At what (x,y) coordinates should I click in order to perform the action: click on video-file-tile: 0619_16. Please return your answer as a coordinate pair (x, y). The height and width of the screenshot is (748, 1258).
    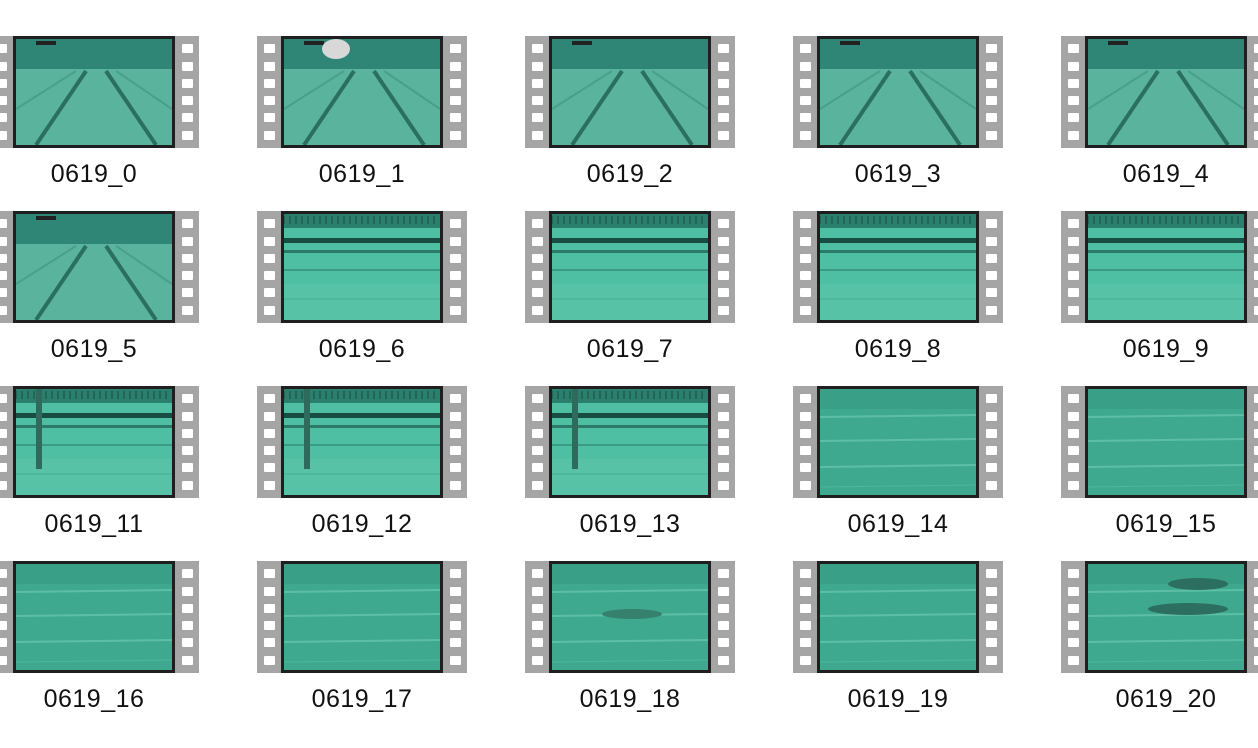
    Looking at the image, I should click on (124, 641).